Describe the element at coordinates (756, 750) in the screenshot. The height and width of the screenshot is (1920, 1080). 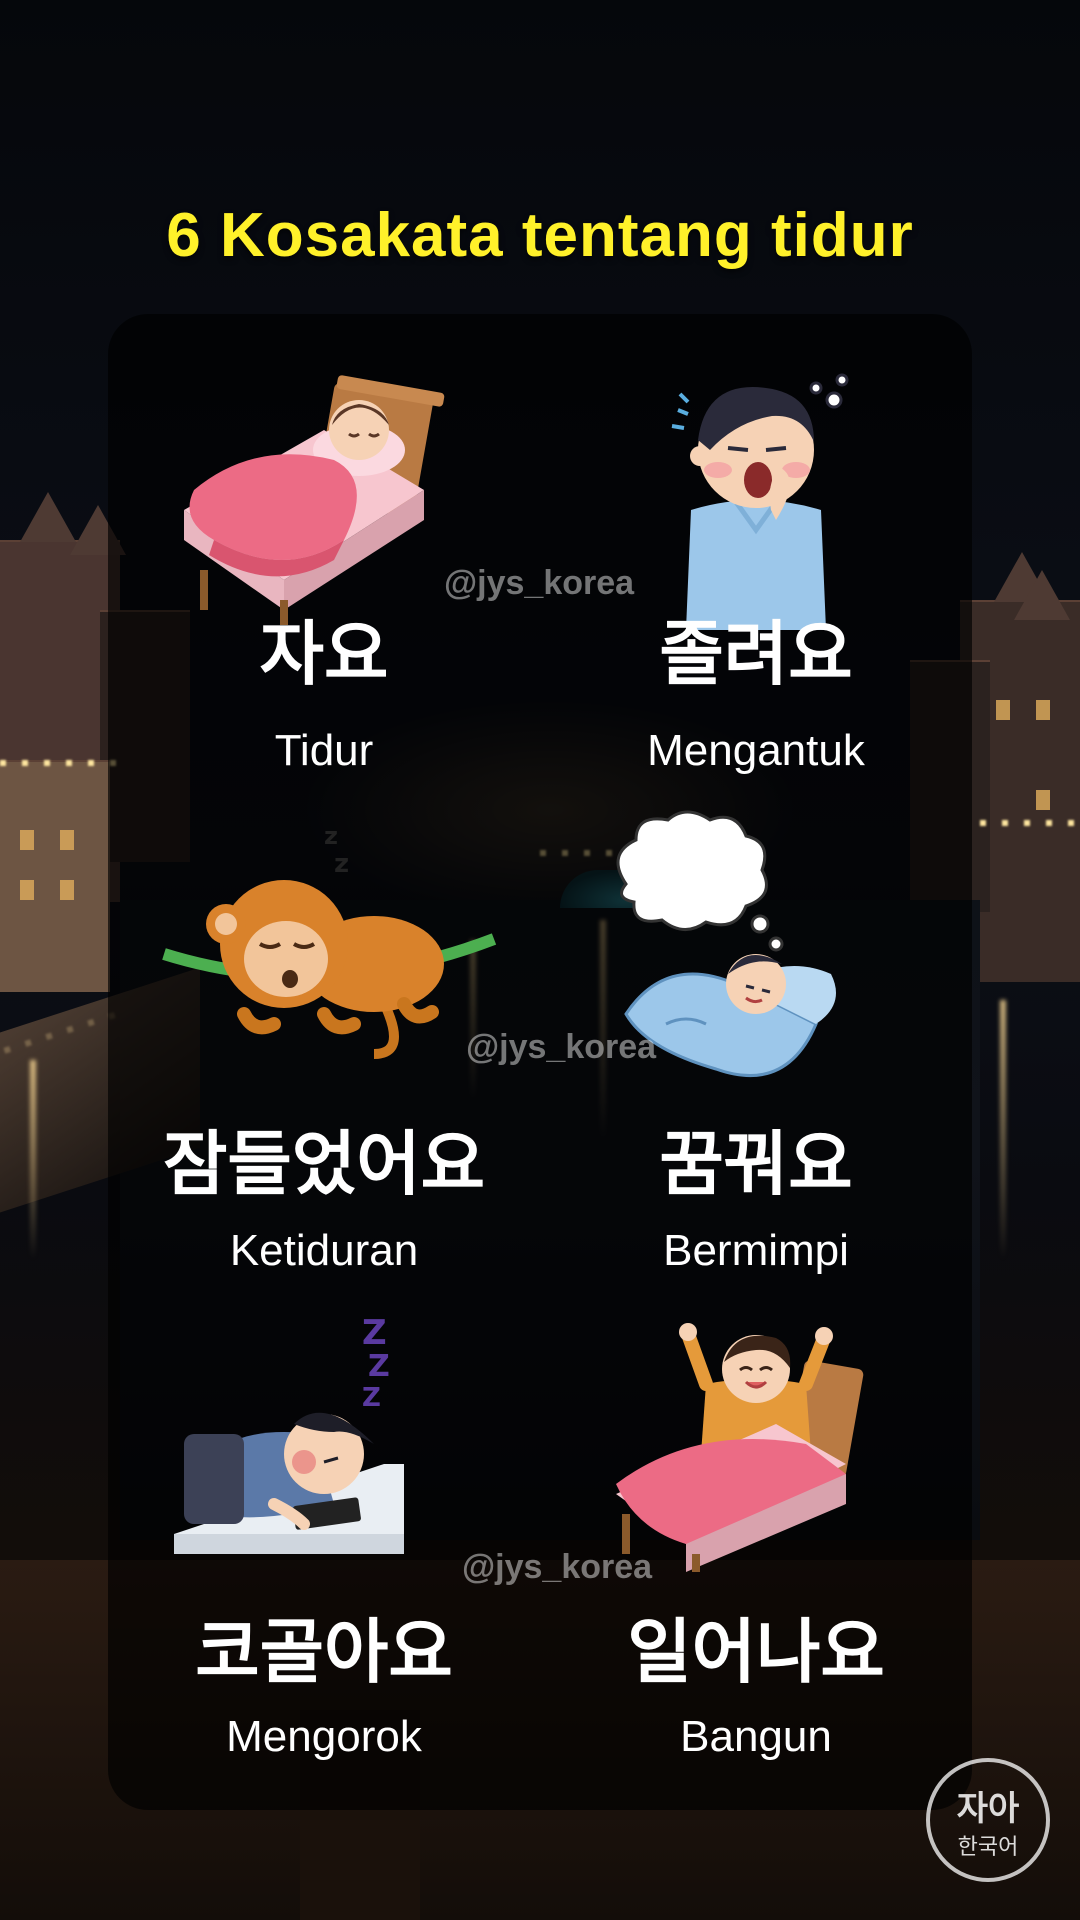
I see `indonesian-meaning: Mengantuk` at that location.